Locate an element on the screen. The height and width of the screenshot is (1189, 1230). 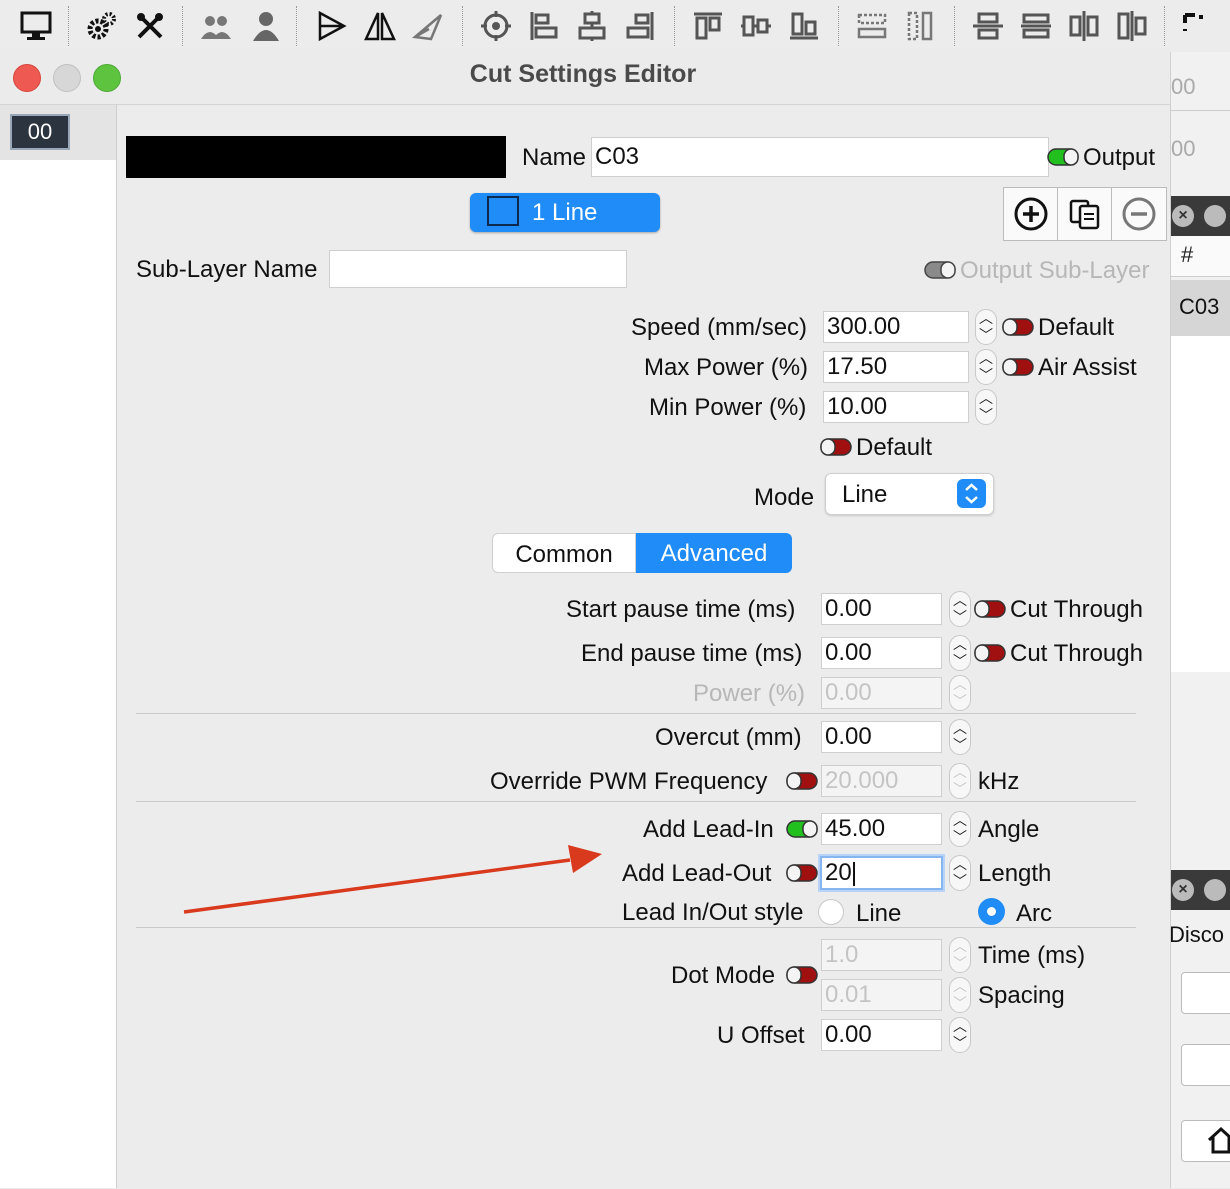
tab-common: Common is located at coordinates (564, 553).